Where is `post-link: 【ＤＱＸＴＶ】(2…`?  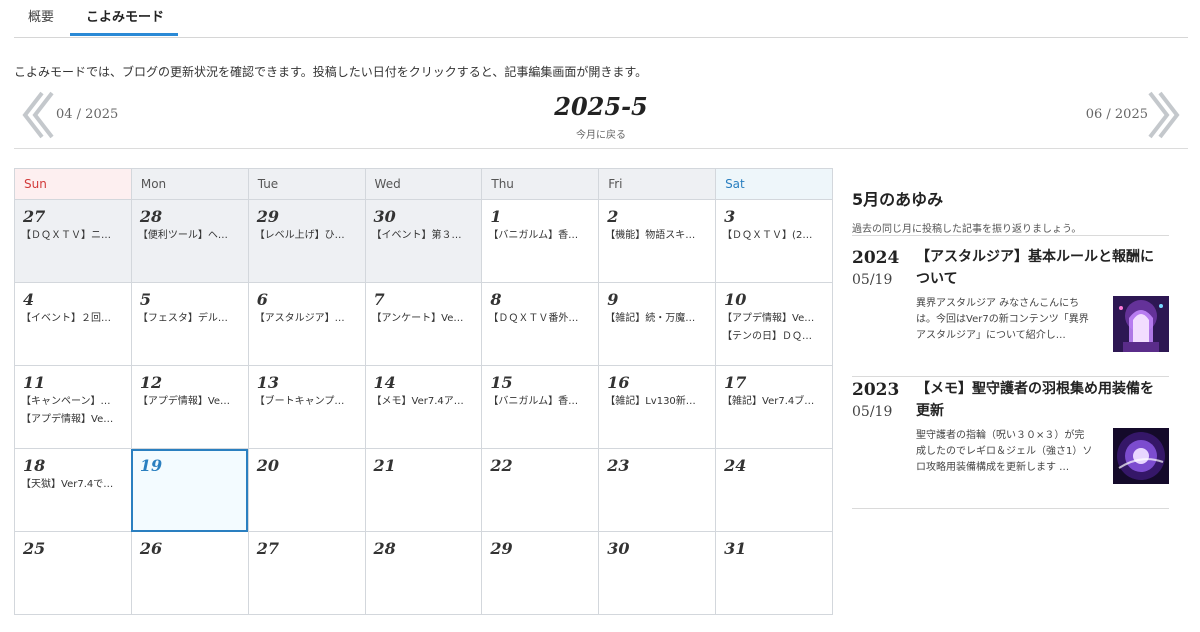 post-link: 【ＤＱＸＴＶ】(2… is located at coordinates (775, 236).